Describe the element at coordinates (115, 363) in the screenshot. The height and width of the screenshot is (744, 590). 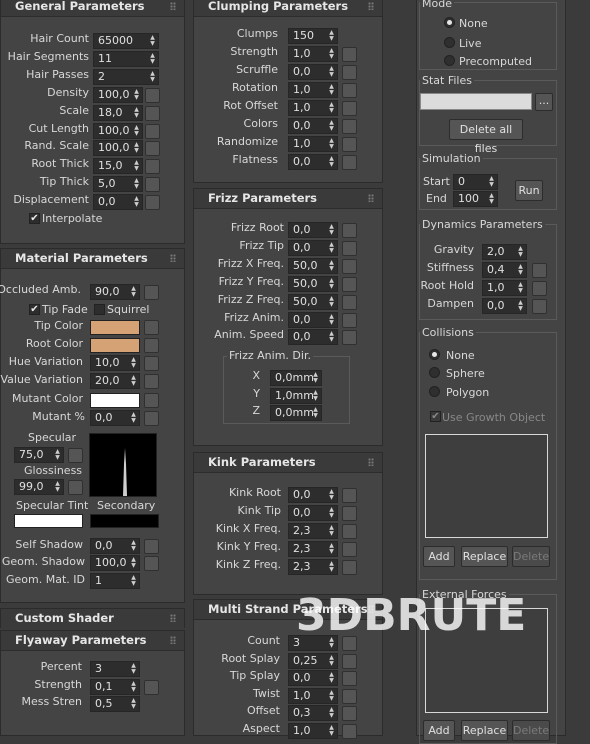
I see `hue-variation-spinner: 10,0 ▲ ▼` at that location.